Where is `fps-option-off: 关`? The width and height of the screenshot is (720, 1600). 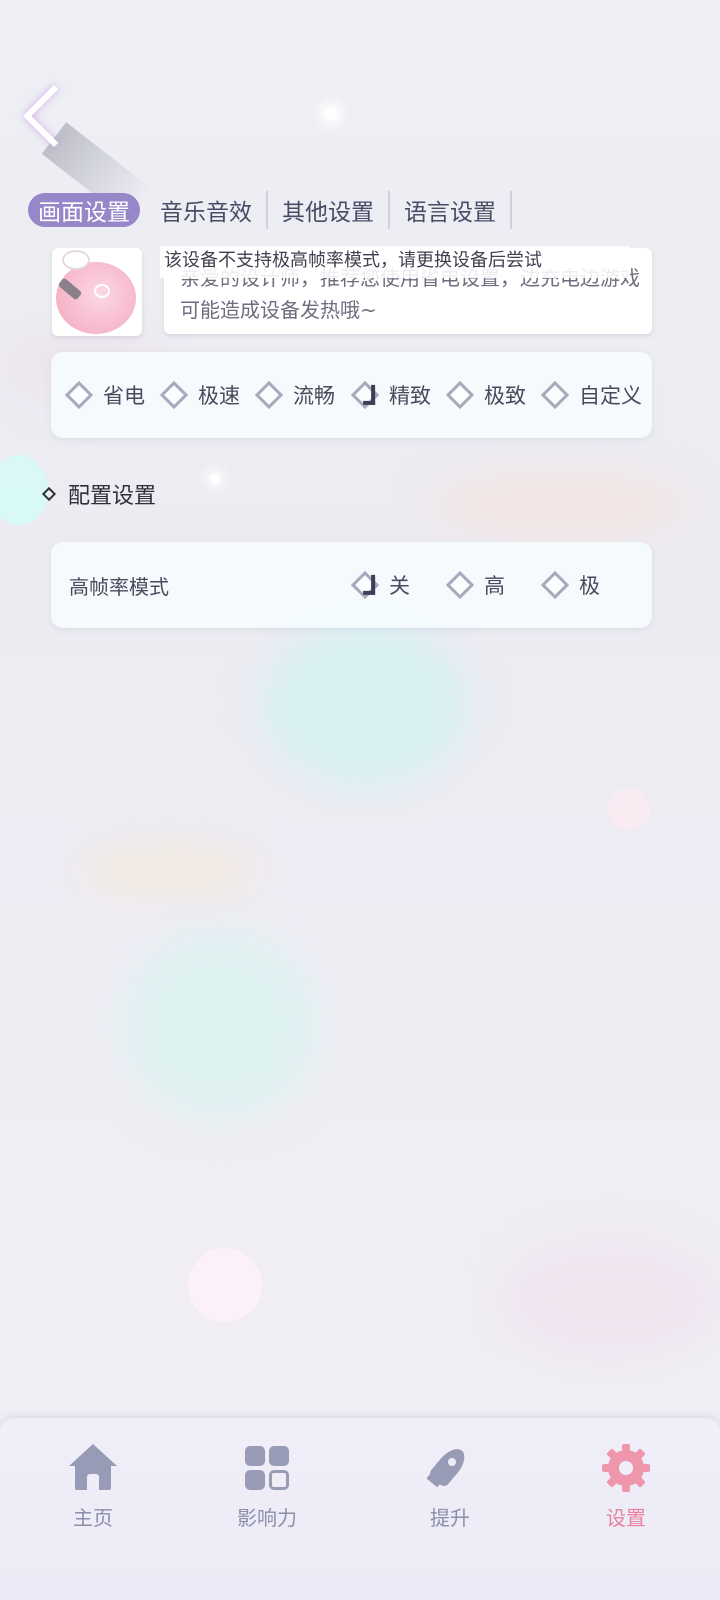 fps-option-off: 关 is located at coordinates (380, 585).